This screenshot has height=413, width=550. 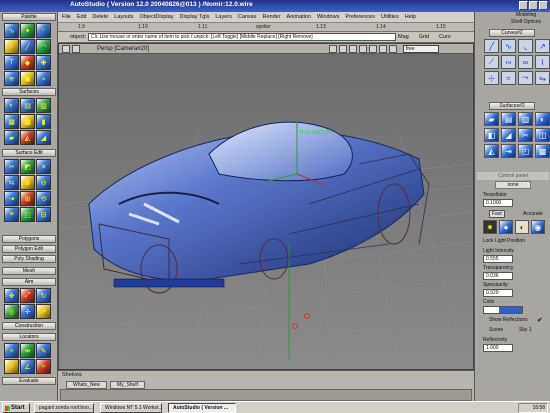 What do you see at coordinates (27, 198) in the screenshot?
I see `insert-icon: ⊞` at bounding box center [27, 198].